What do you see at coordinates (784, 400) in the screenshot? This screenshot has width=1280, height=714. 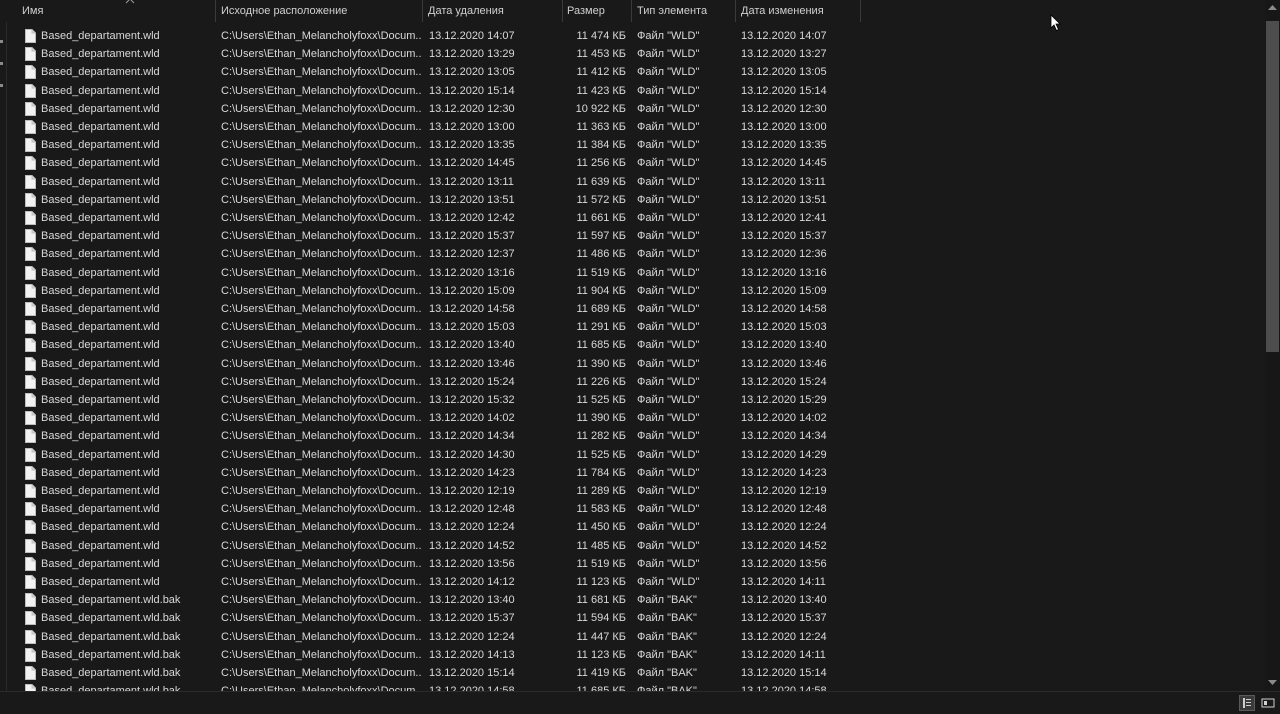 I see `date-modified: 13.12.2020 15:29` at bounding box center [784, 400].